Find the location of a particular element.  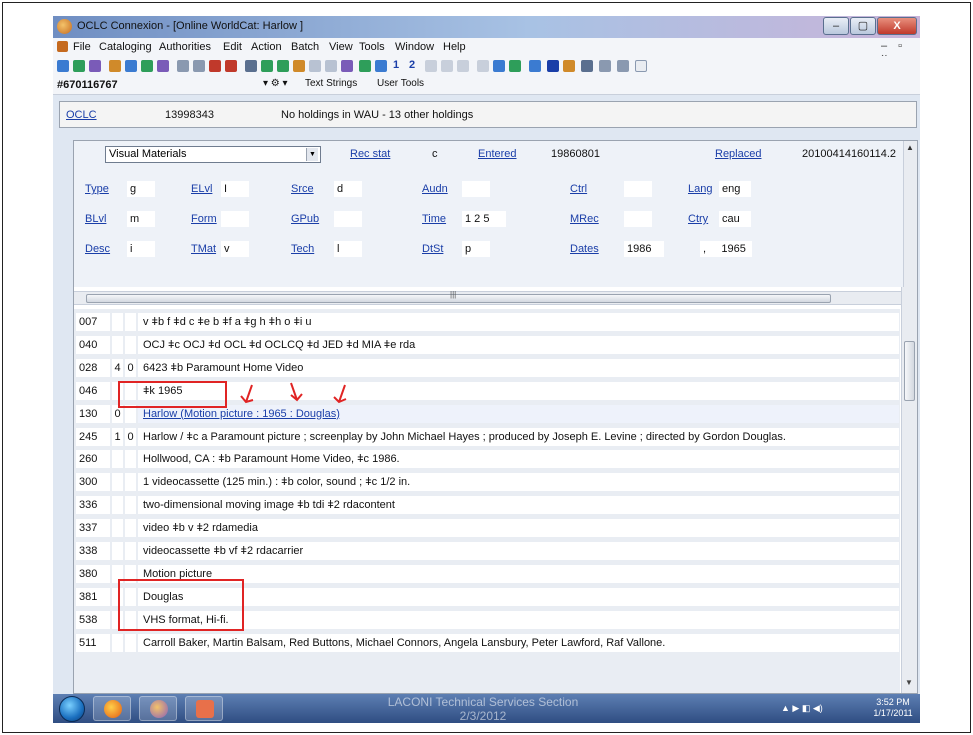

constant-icon is located at coordinates (483, 66).